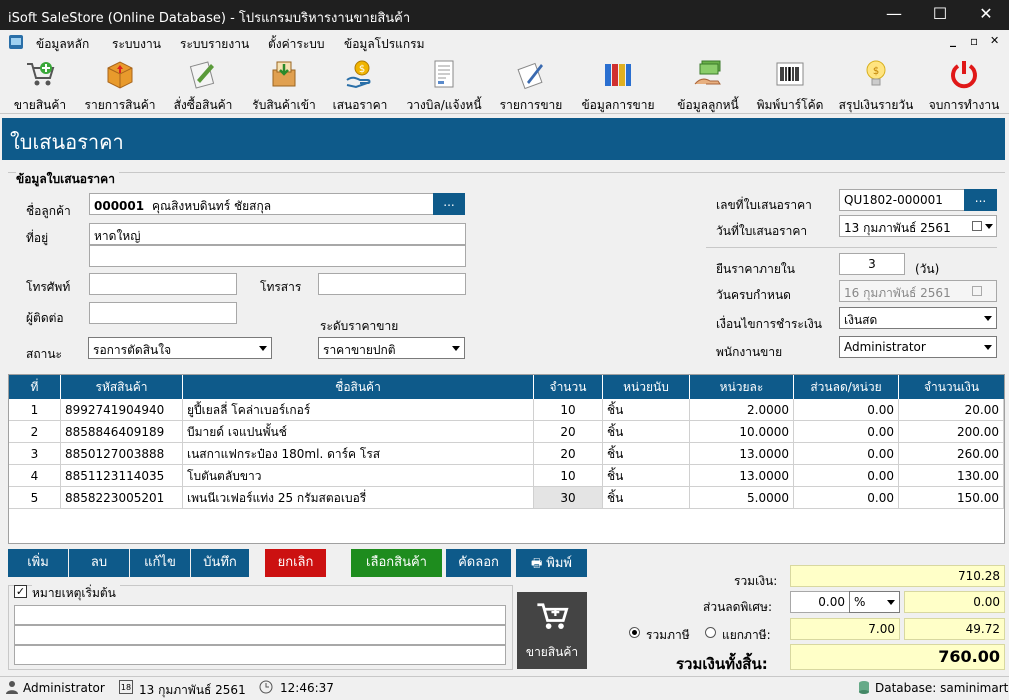  What do you see at coordinates (618, 85) in the screenshot?
I see `toolbar-sales-data-button: ข้อมูลการขาย` at bounding box center [618, 85].